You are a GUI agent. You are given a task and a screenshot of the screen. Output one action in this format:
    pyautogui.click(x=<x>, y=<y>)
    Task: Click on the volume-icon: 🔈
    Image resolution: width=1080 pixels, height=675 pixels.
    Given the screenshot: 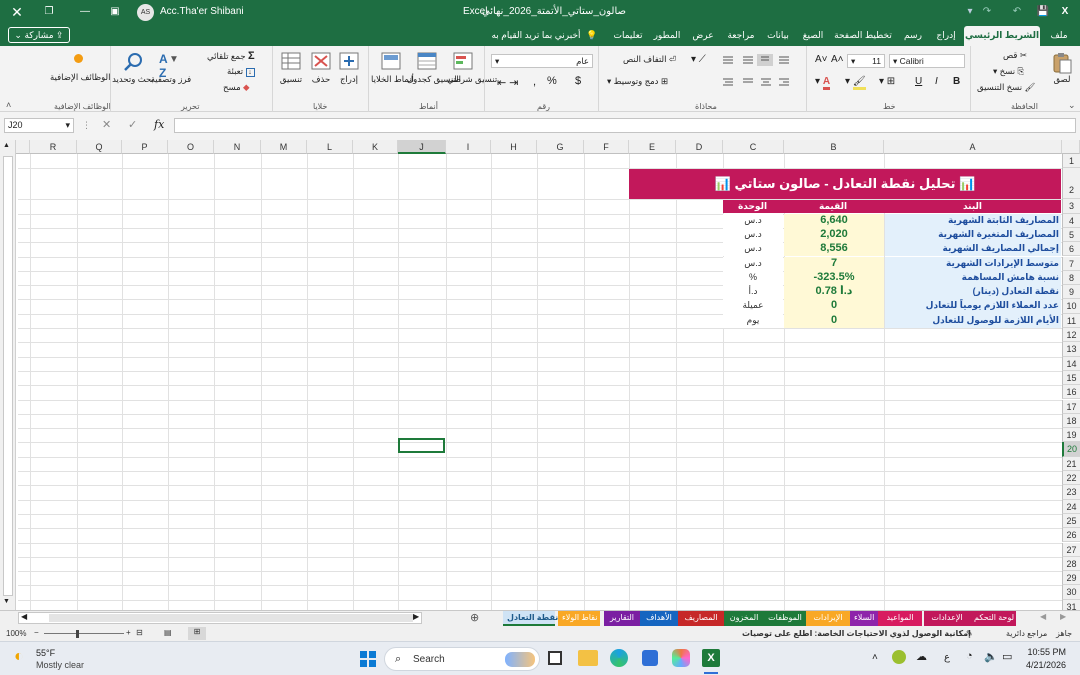 What is the action you would take?
    pyautogui.click(x=991, y=656)
    